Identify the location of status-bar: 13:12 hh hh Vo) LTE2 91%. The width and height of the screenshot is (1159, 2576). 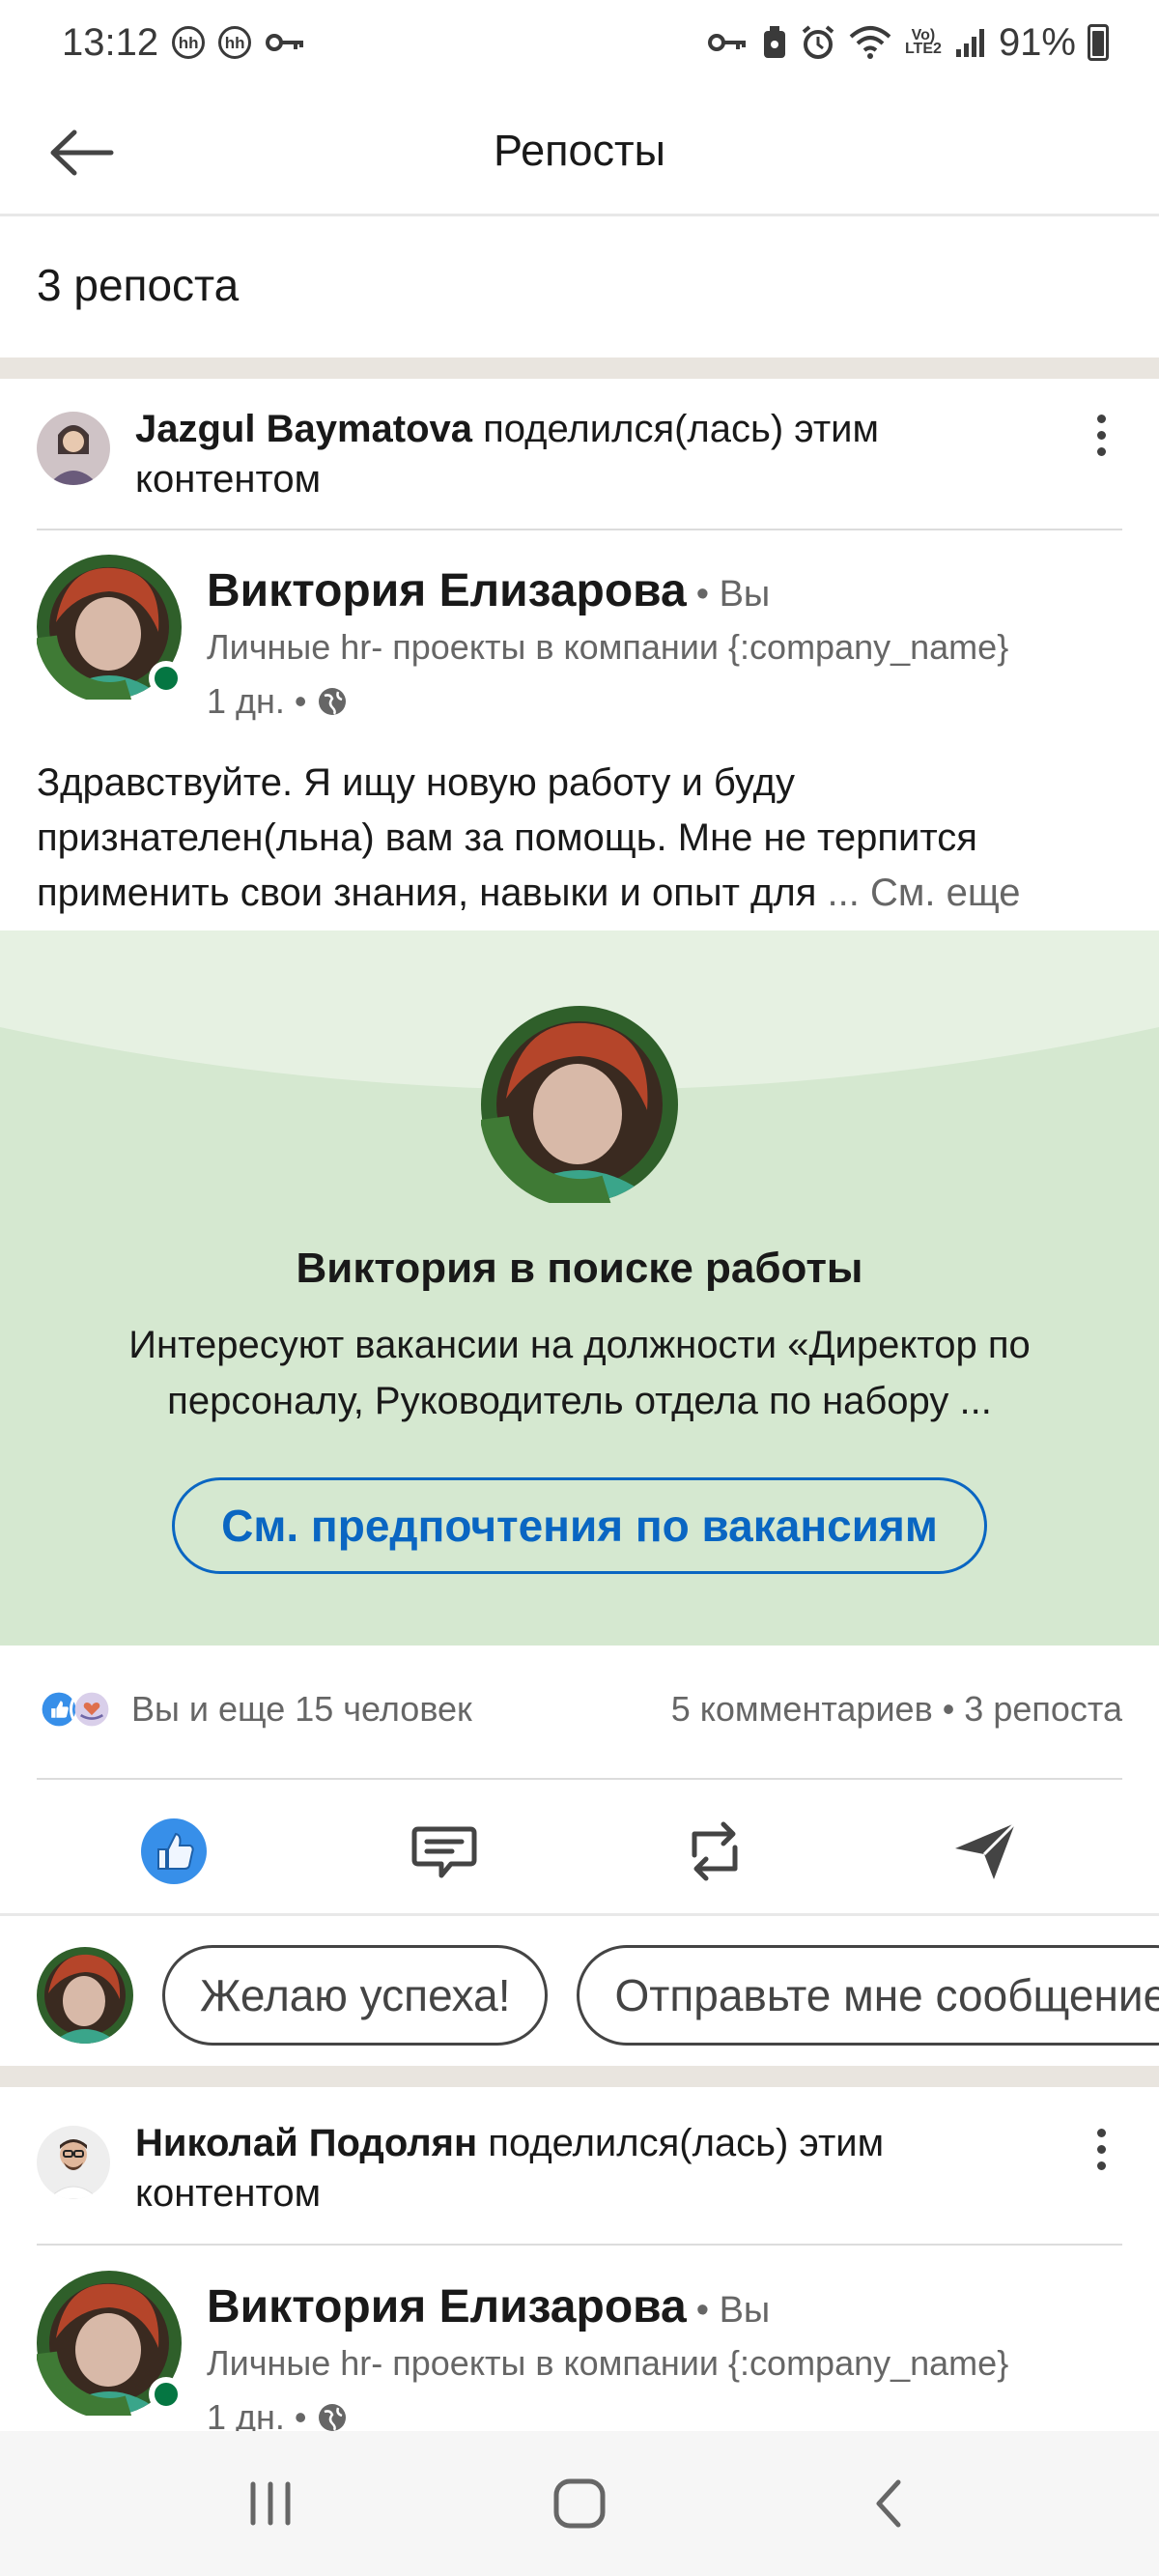
(579, 43).